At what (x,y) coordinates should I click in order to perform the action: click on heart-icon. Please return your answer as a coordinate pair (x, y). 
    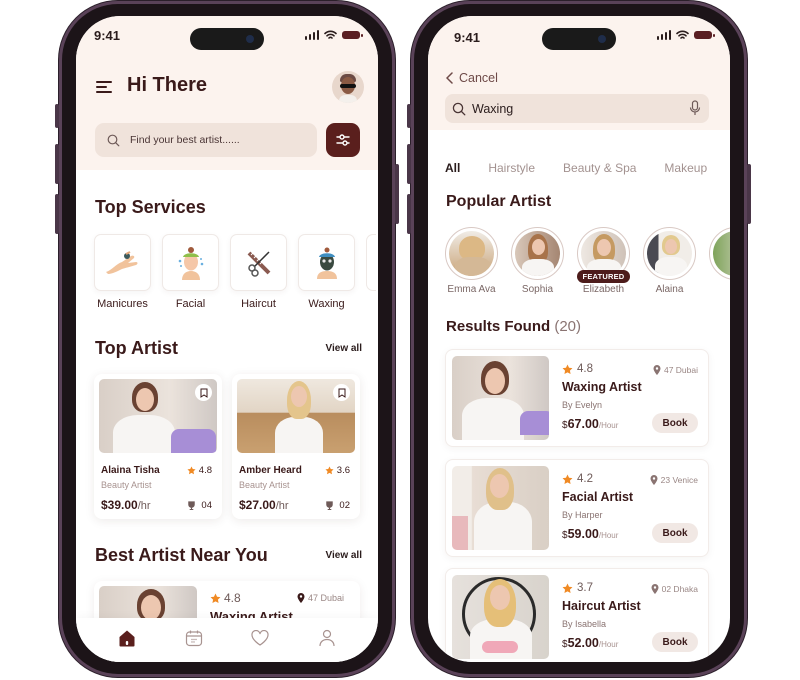
    Looking at the image, I should click on (260, 638).